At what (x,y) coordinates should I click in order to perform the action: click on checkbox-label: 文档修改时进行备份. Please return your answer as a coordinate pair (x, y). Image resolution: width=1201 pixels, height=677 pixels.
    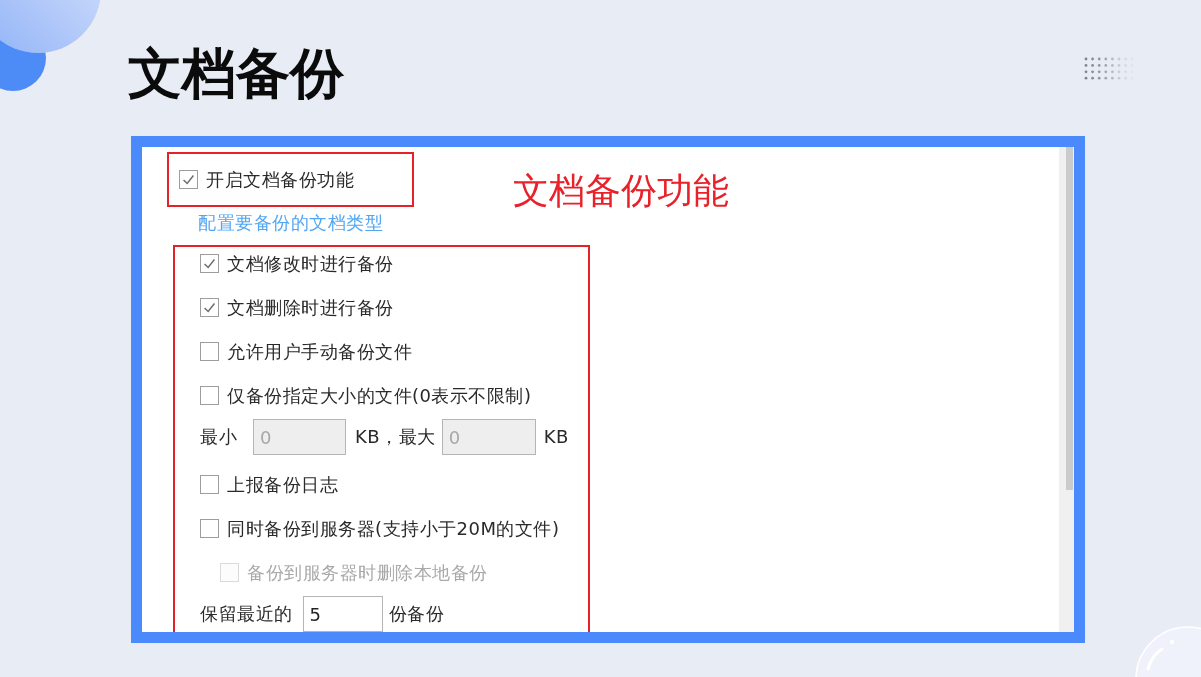
    Looking at the image, I should click on (310, 263).